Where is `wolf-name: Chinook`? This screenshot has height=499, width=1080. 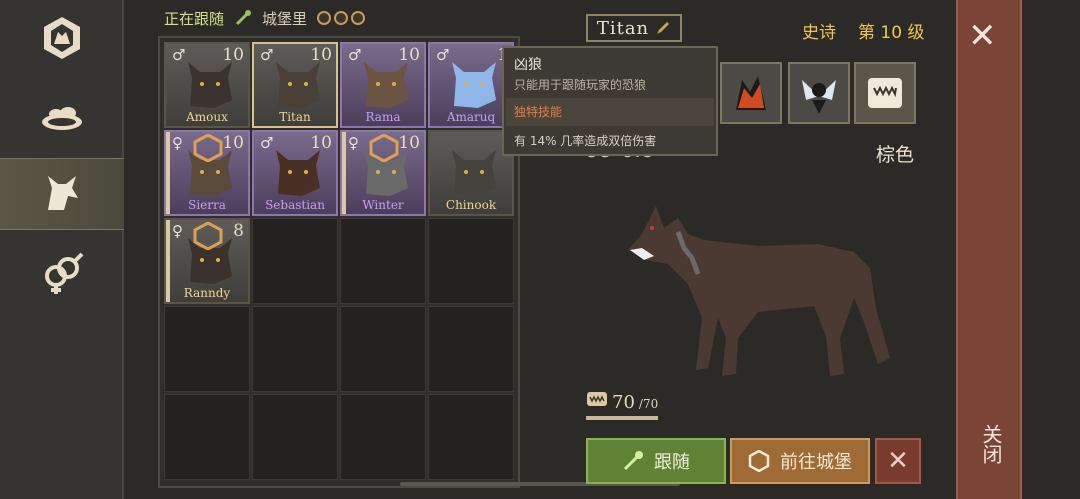
wolf-name: Chinook is located at coordinates (471, 205).